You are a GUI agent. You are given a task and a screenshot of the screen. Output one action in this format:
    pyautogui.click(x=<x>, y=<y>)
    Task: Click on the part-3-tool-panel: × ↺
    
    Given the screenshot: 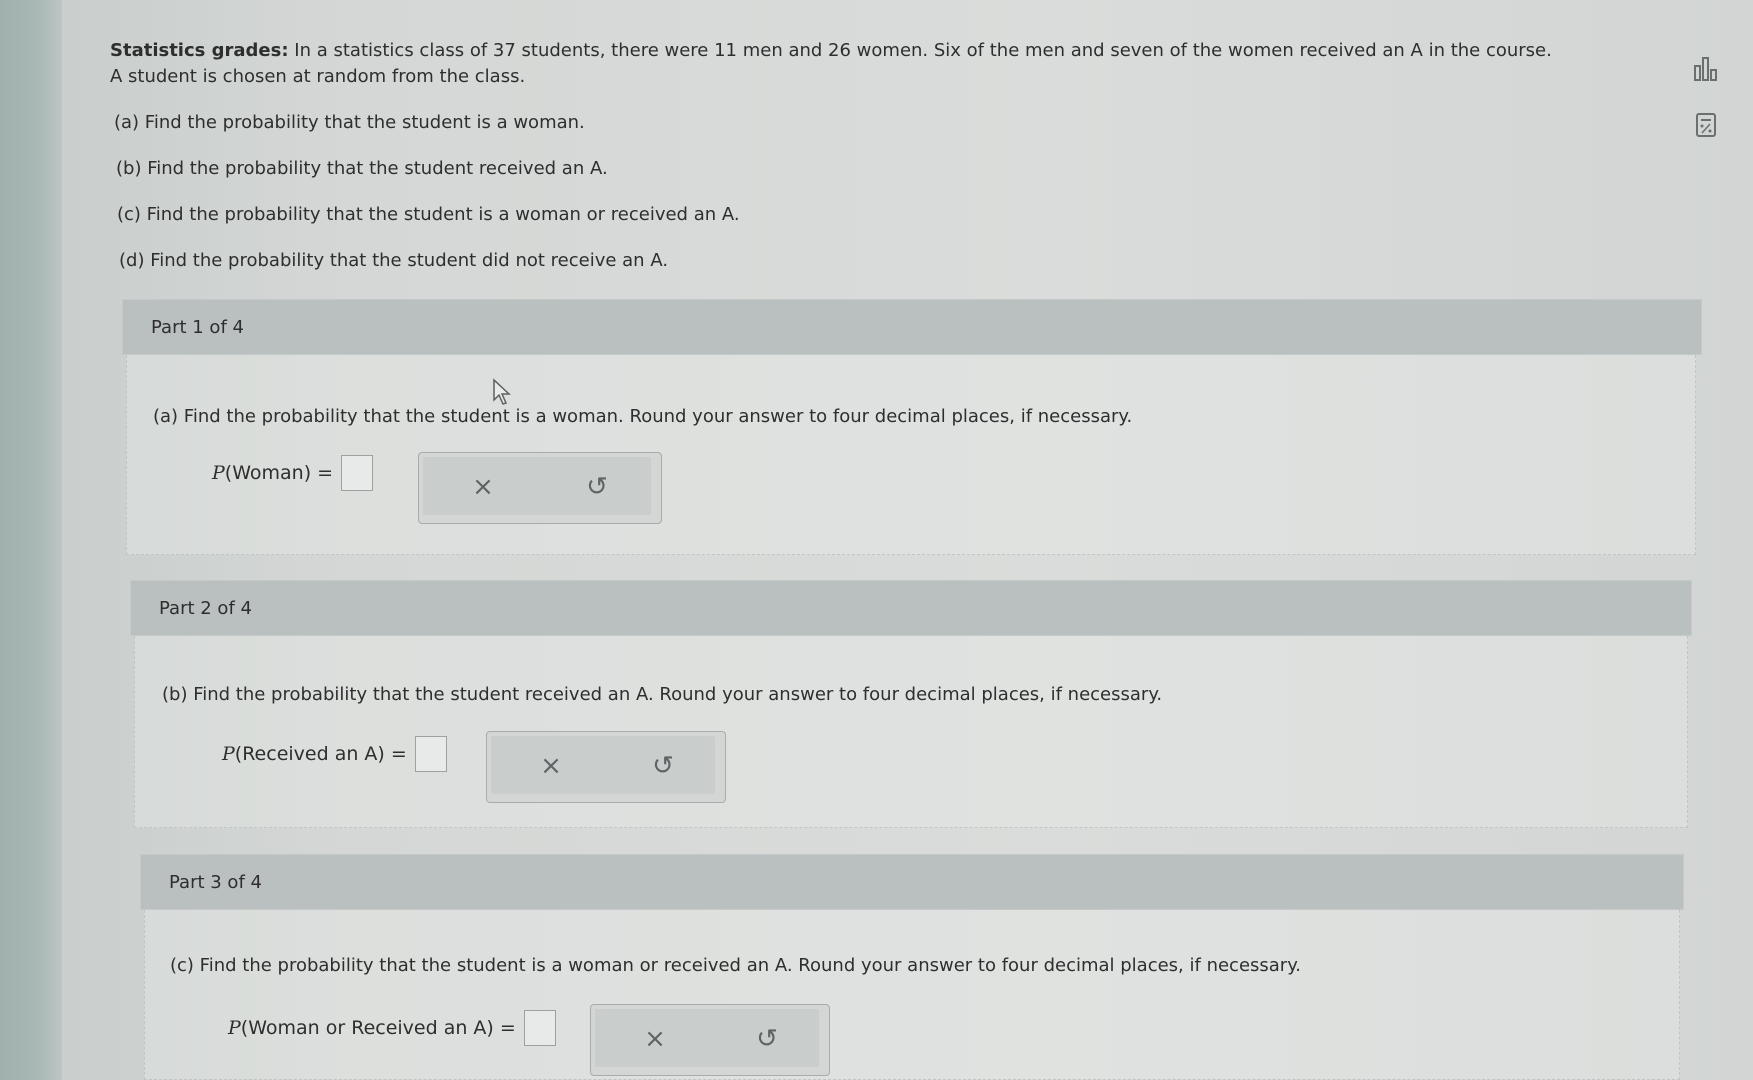 What is the action you would take?
    pyautogui.click(x=710, y=1040)
    